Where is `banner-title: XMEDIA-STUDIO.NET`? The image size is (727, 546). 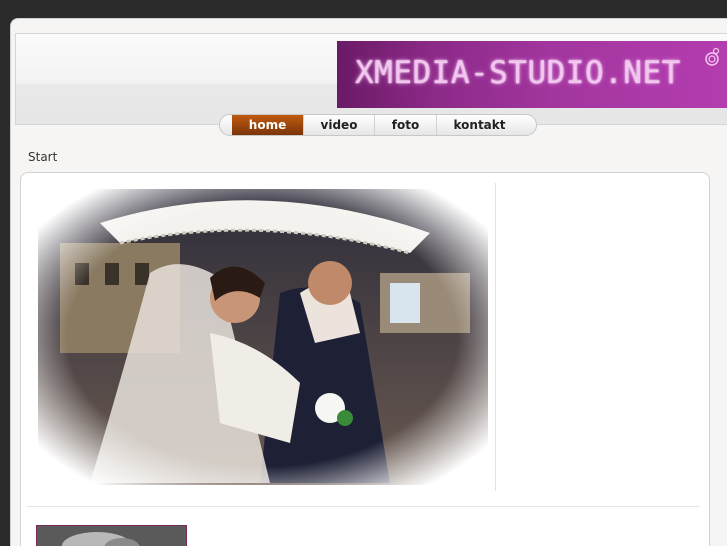
banner-title: XMEDIA-STUDIO.NET is located at coordinates (518, 73).